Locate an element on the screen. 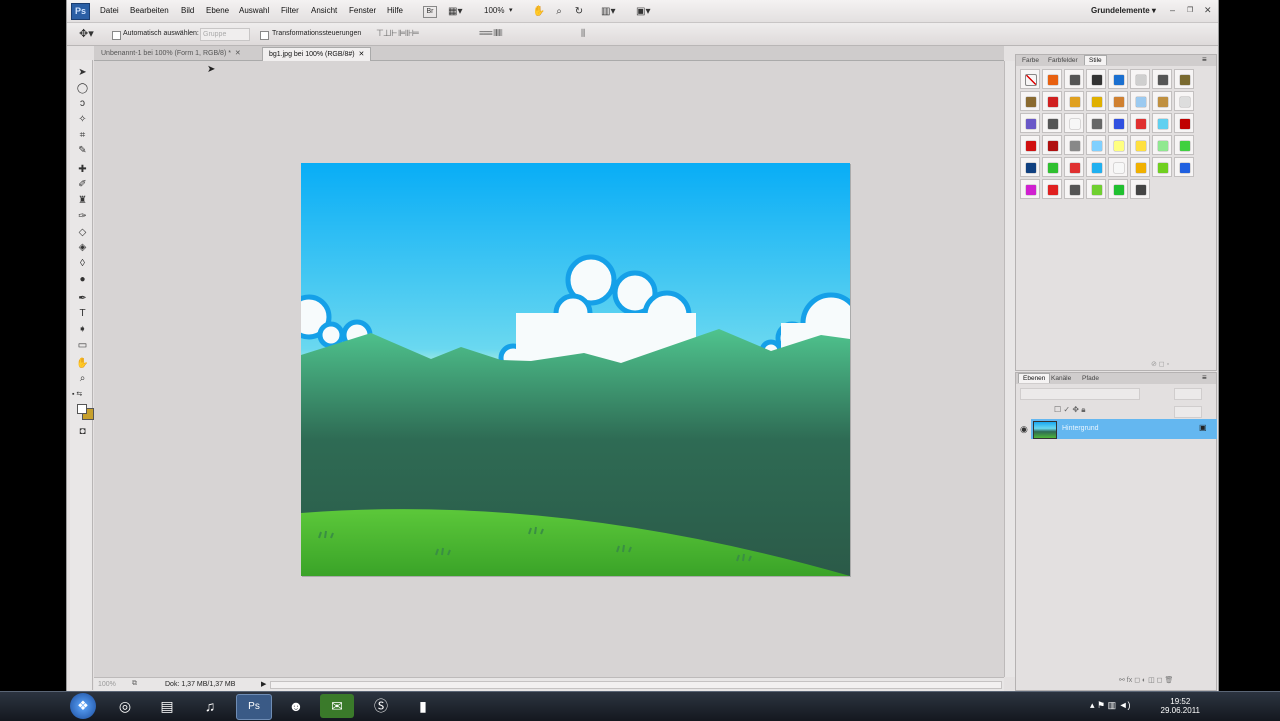  start-button: ❖ is located at coordinates (83, 706).